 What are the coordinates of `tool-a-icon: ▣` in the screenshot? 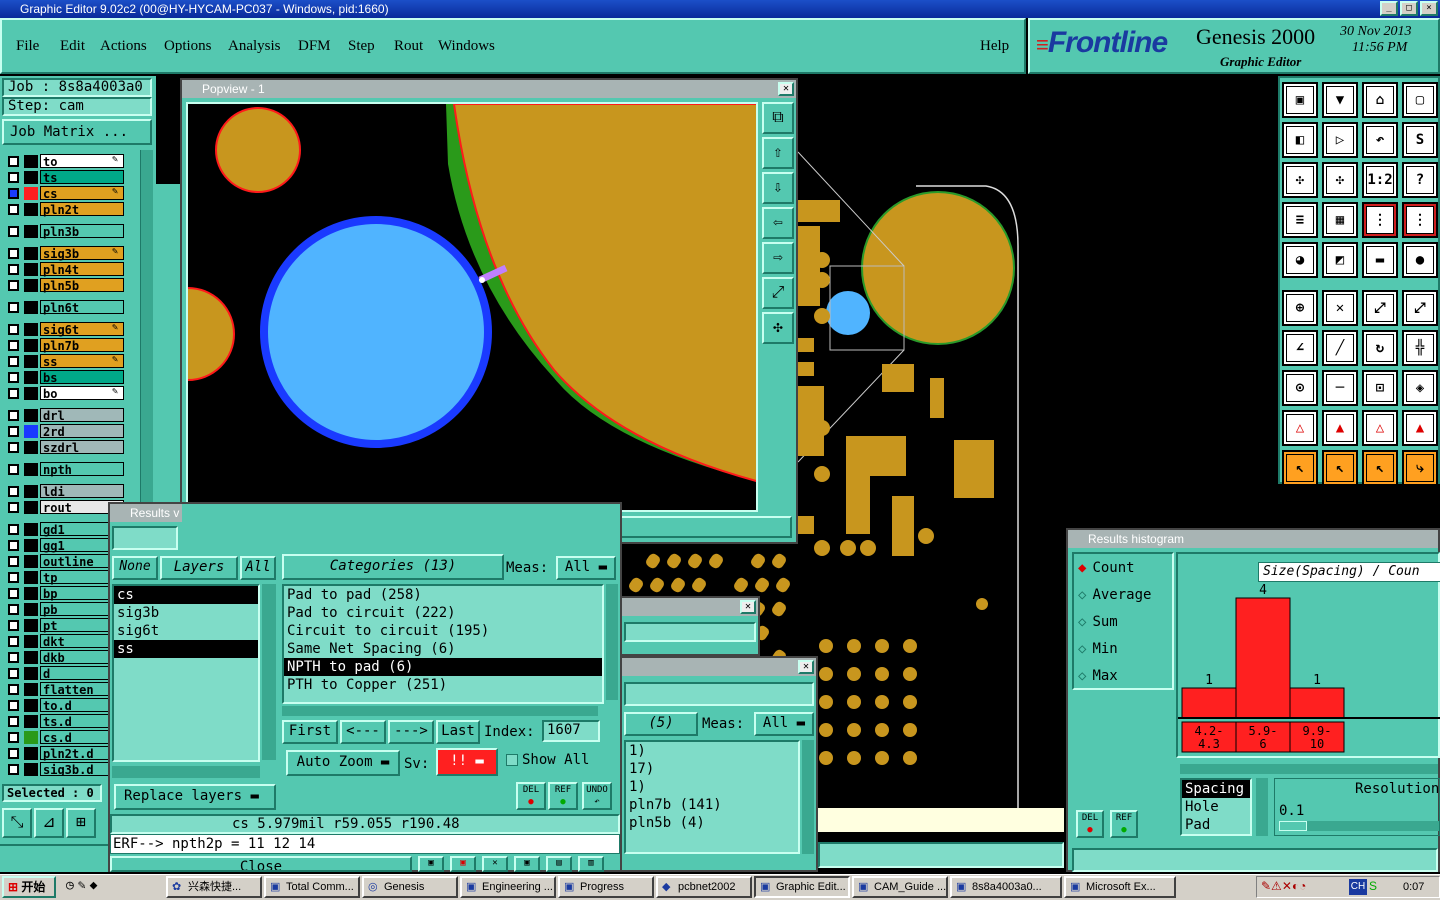 It's located at (431, 864).